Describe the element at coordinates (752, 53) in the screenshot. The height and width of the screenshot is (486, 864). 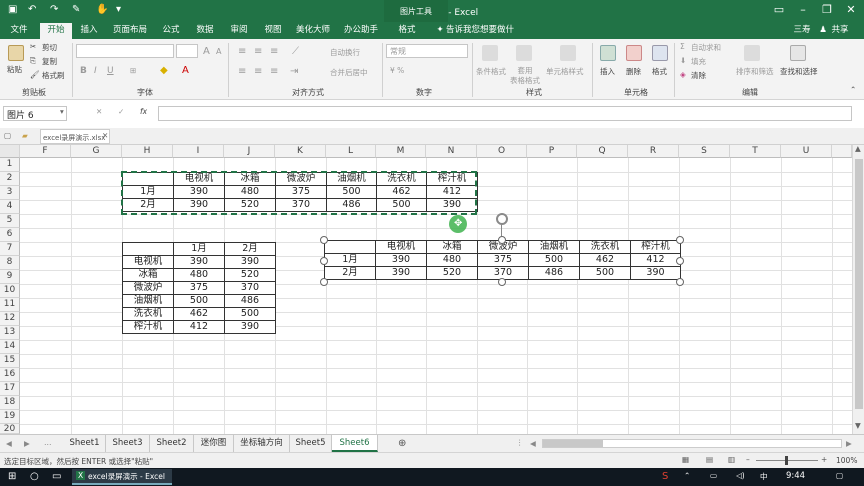
I see `sort-filter-icon` at that location.